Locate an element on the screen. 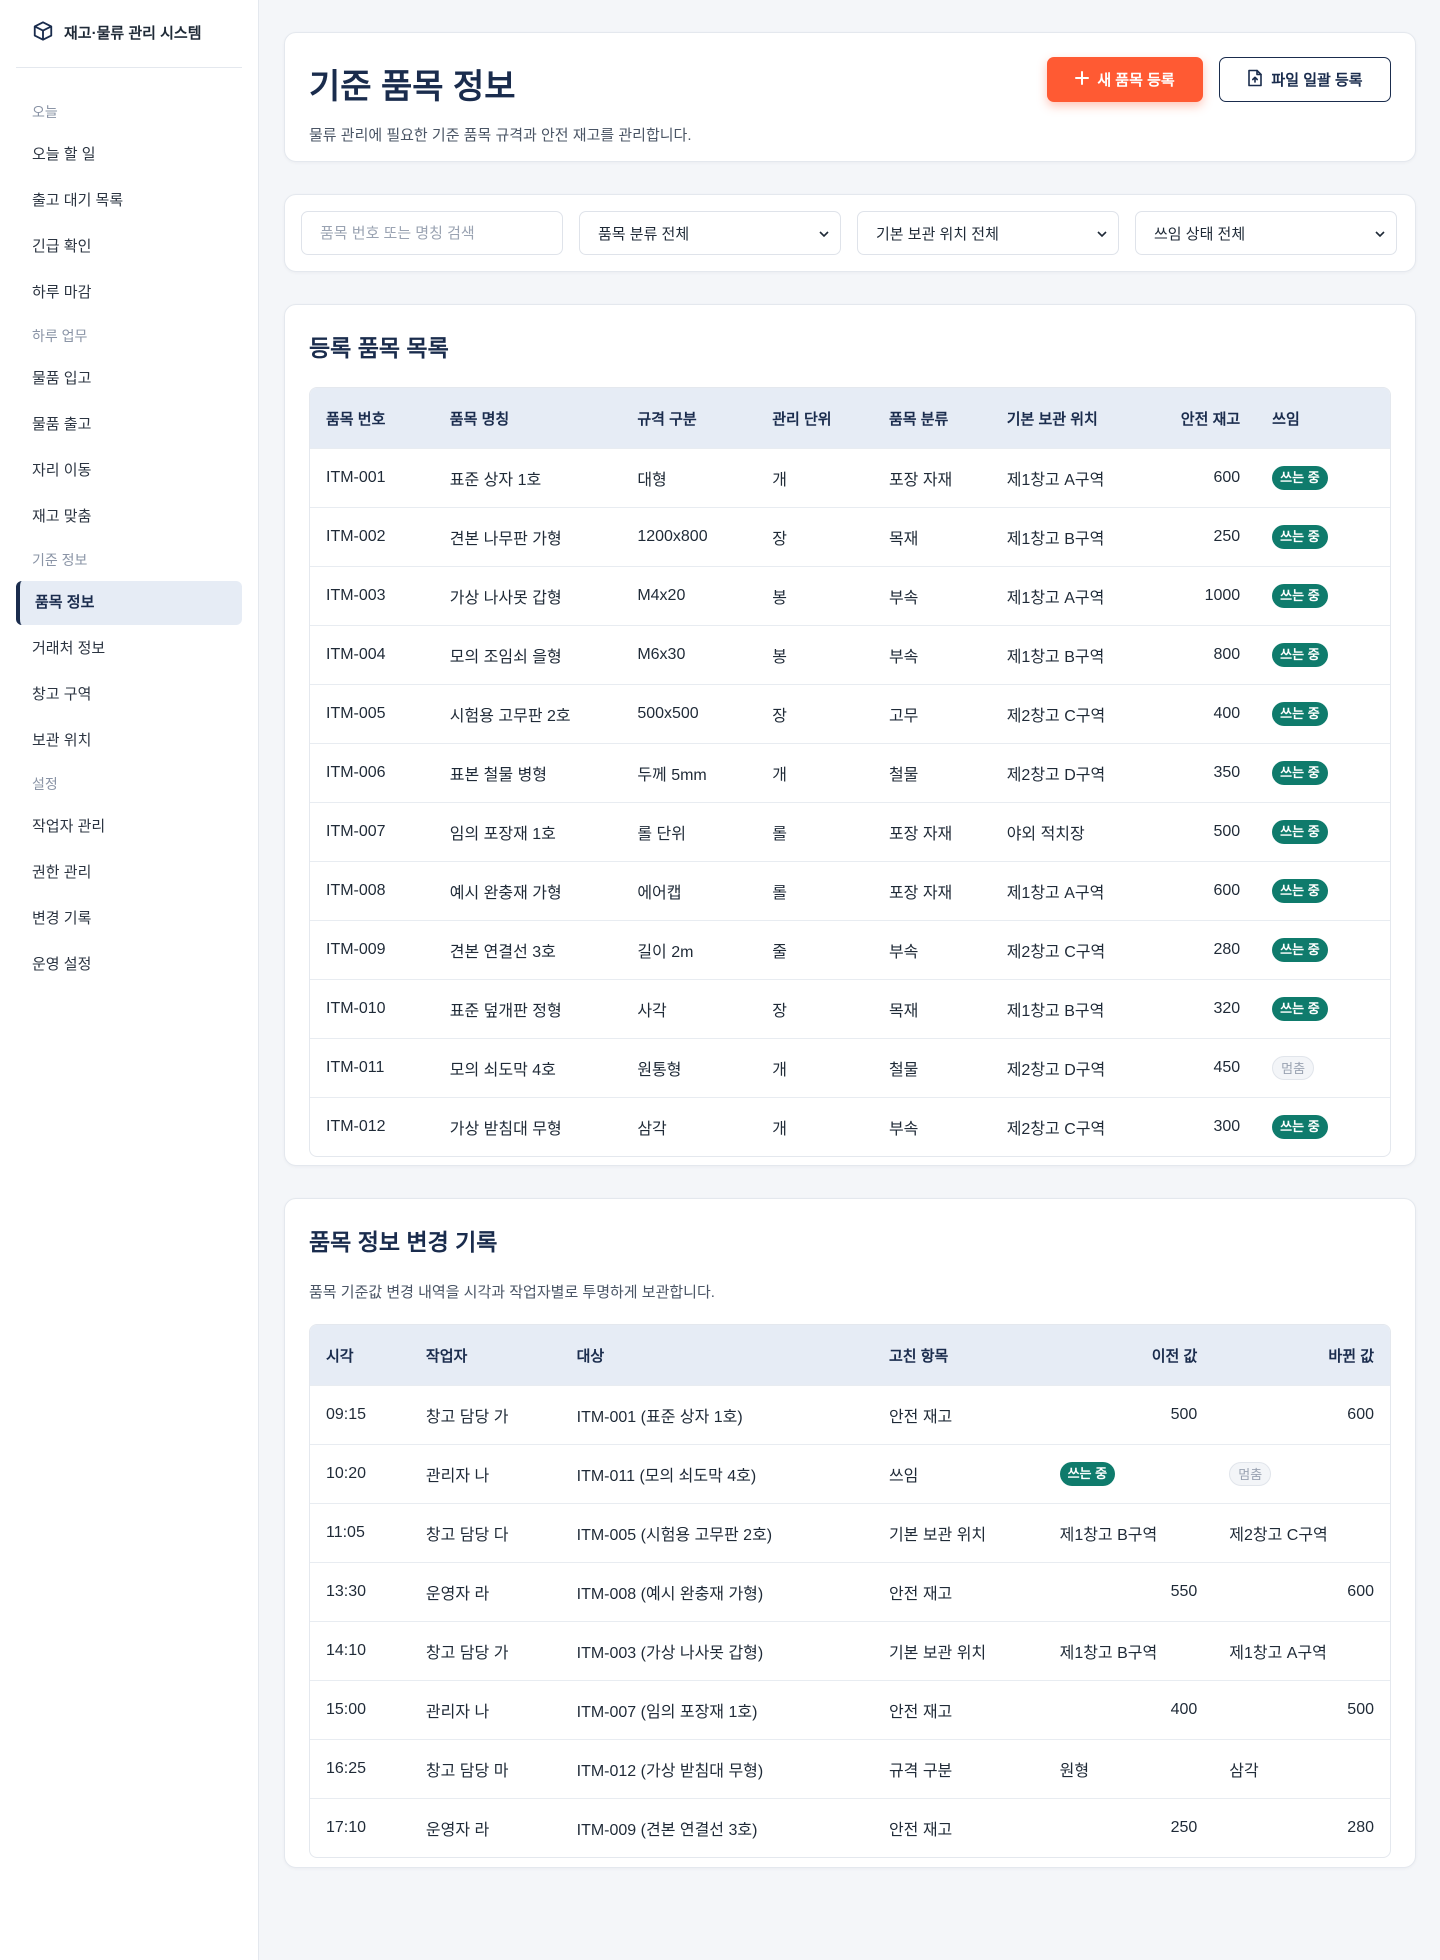 This screenshot has height=1960, width=1440. table-row: ITM-001 표준 상자 1호 대형 개 포장 자재 제1창고 A구역 600 쓰는 중 is located at coordinates (850, 477).